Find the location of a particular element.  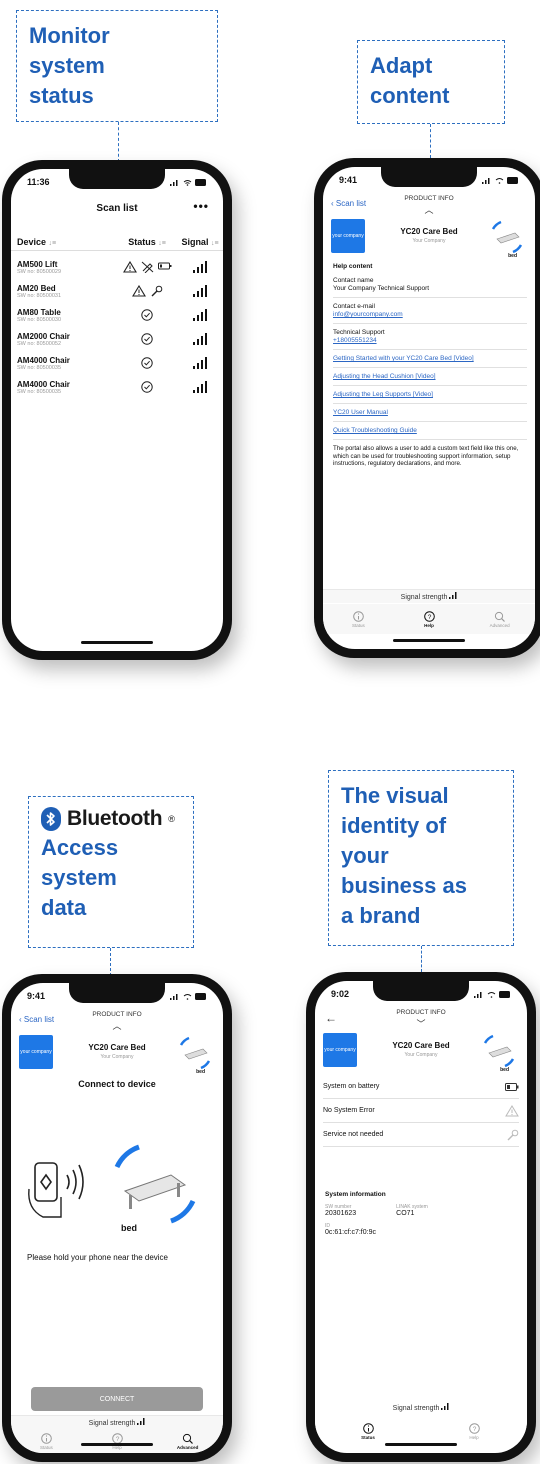

callout-adapt: Adapt content is located at coordinates (431, 82).